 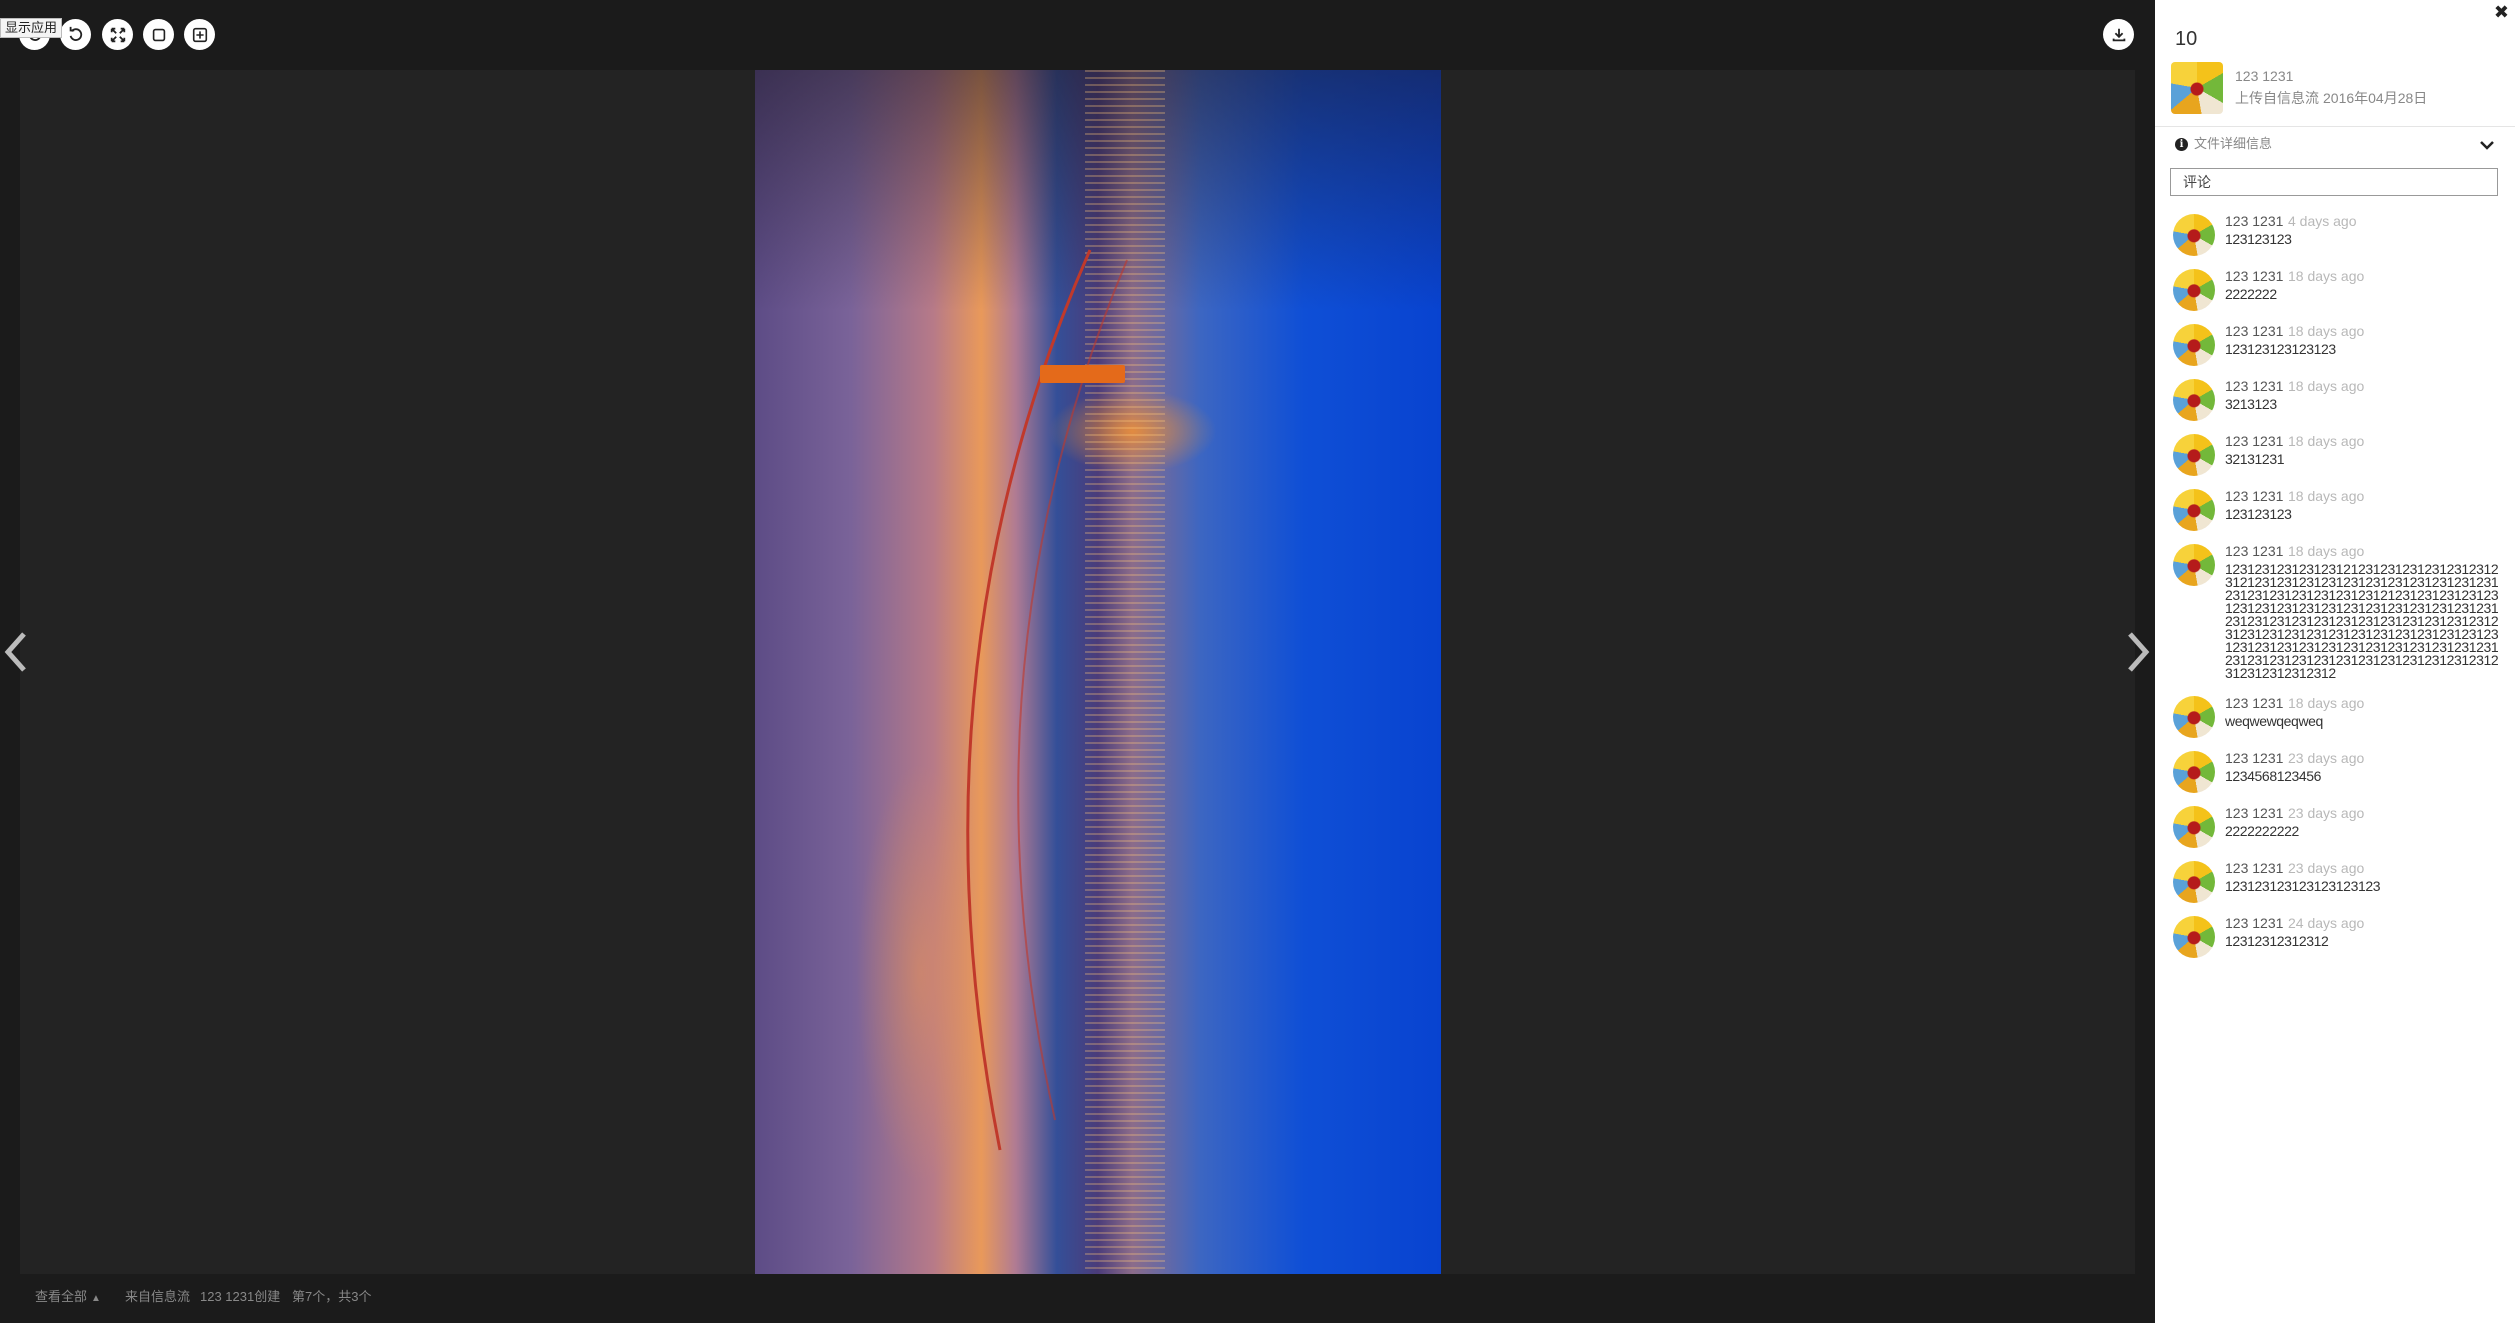 I want to click on uploader-name: 123 1231, so click(x=2264, y=76).